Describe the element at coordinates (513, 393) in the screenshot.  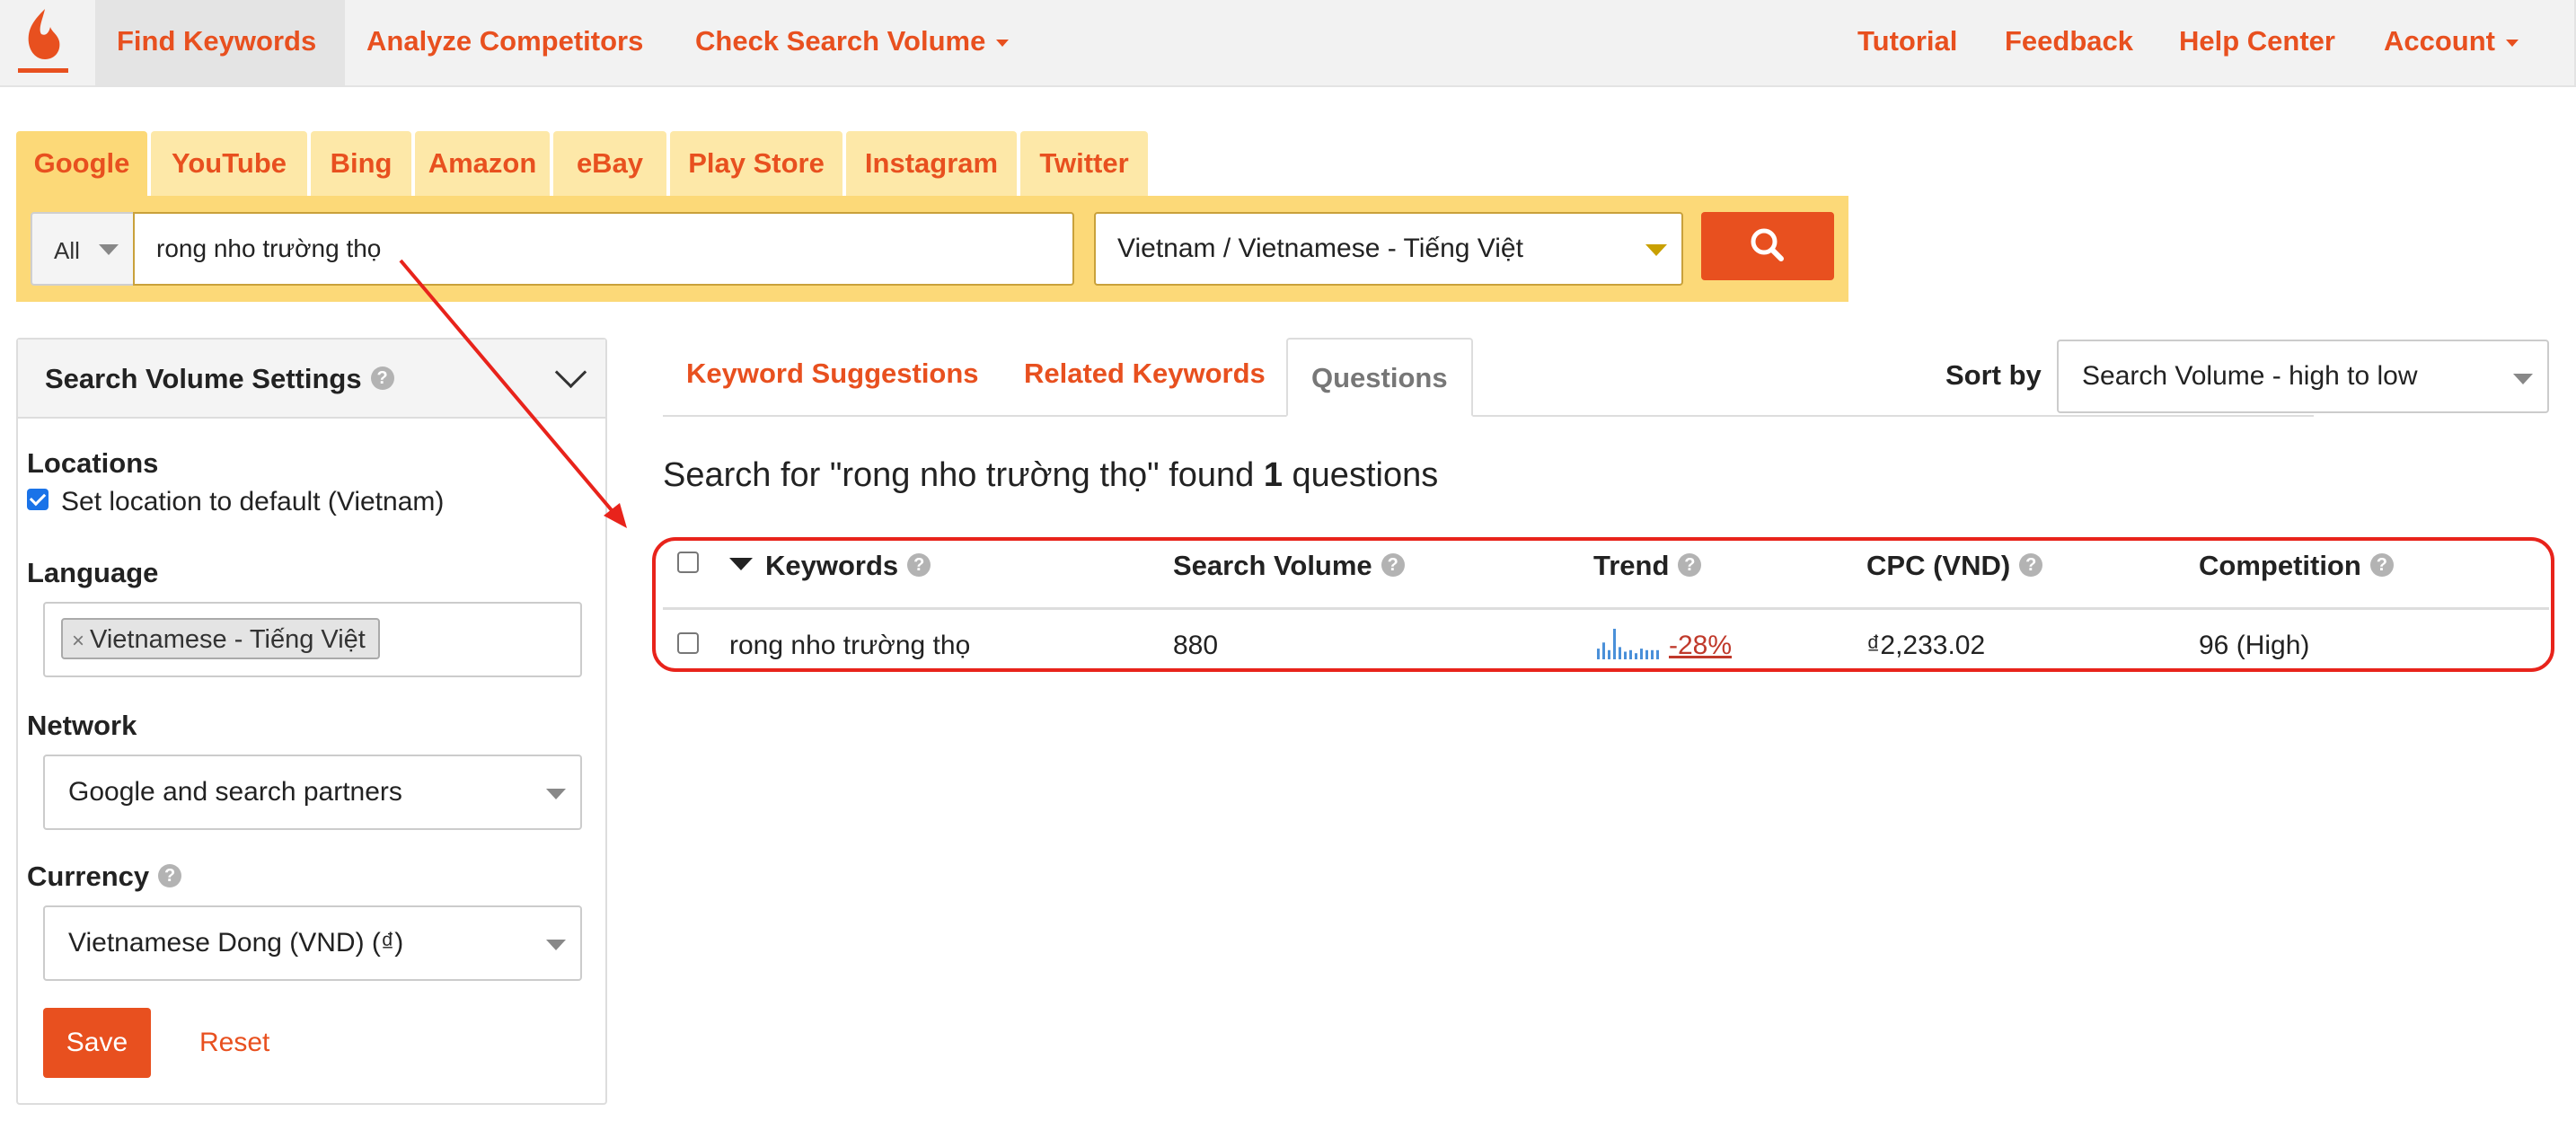
I see `annotation-arrow` at that location.